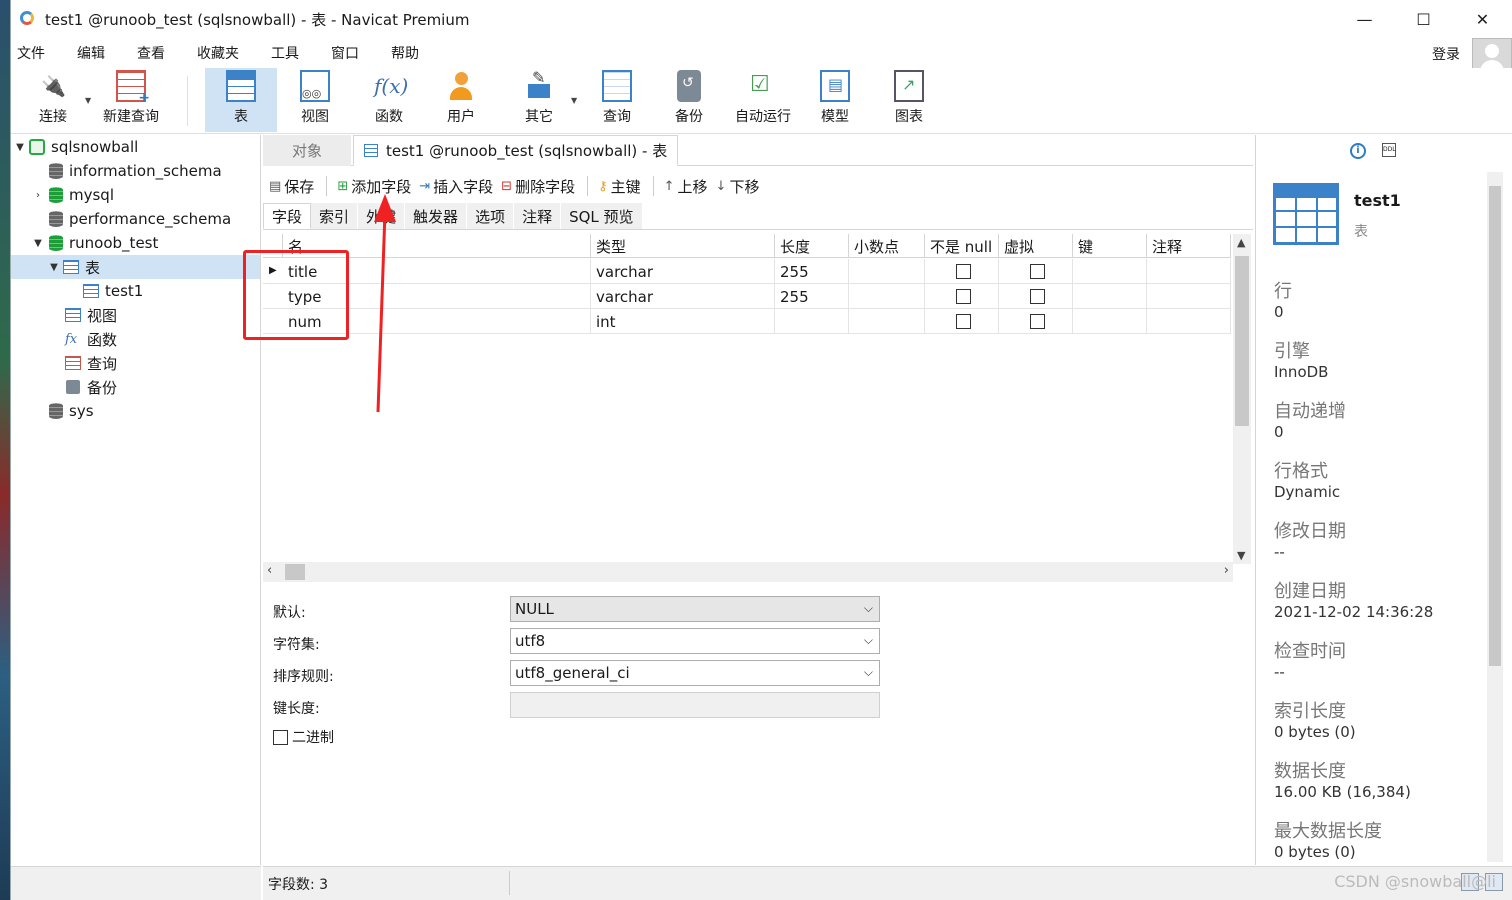 The width and height of the screenshot is (1512, 900). I want to click on menu-file: 文件, so click(35, 53).